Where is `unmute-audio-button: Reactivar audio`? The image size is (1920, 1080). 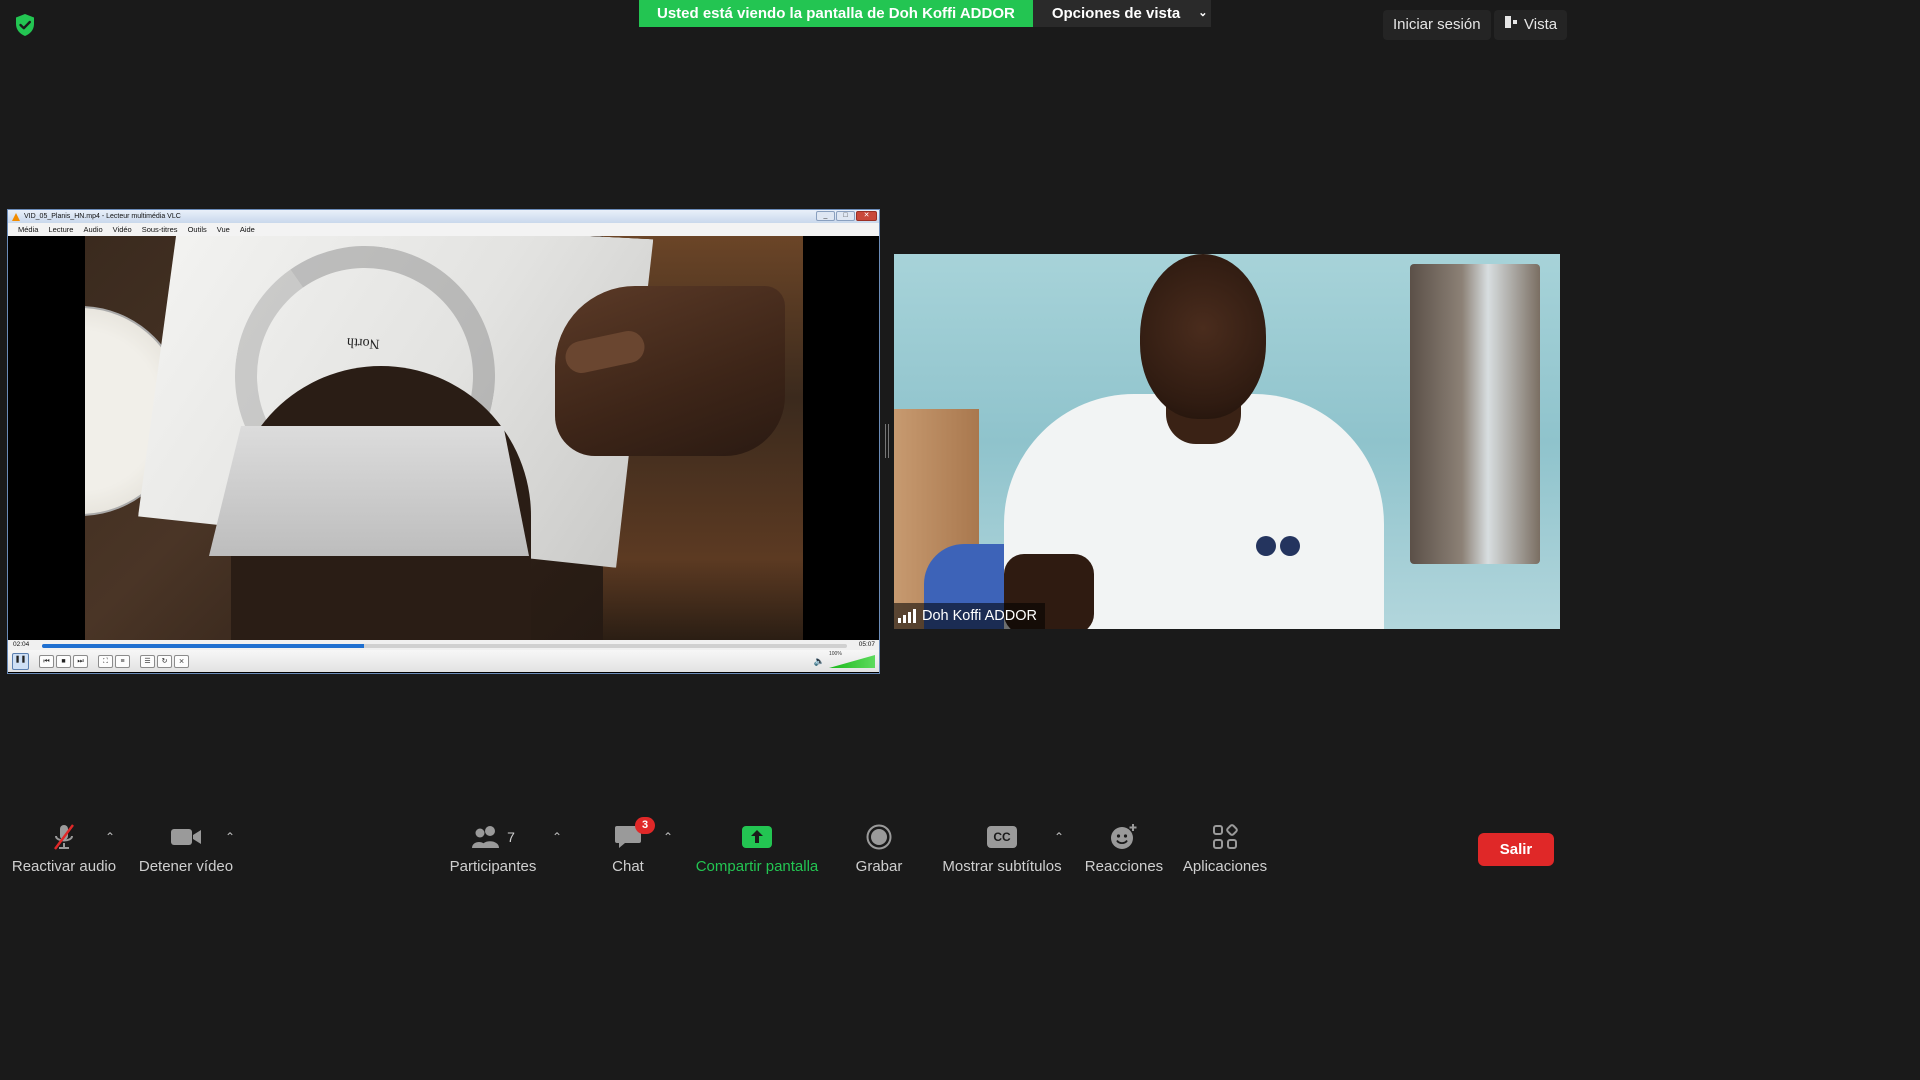
unmute-audio-button: Reactivar audio is located at coordinates (64, 847).